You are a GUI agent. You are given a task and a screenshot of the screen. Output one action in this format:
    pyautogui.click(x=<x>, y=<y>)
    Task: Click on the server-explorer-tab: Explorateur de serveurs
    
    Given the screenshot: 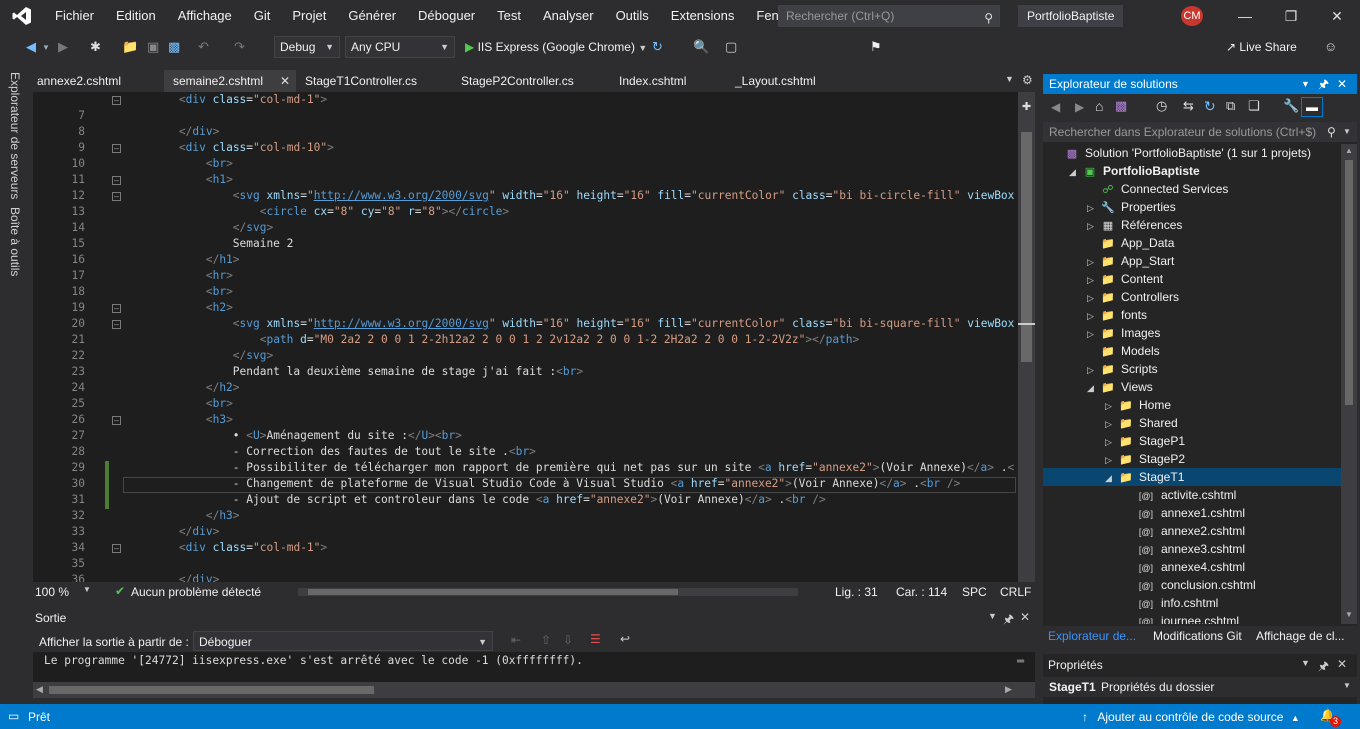 What is the action you would take?
    pyautogui.click(x=15, y=135)
    